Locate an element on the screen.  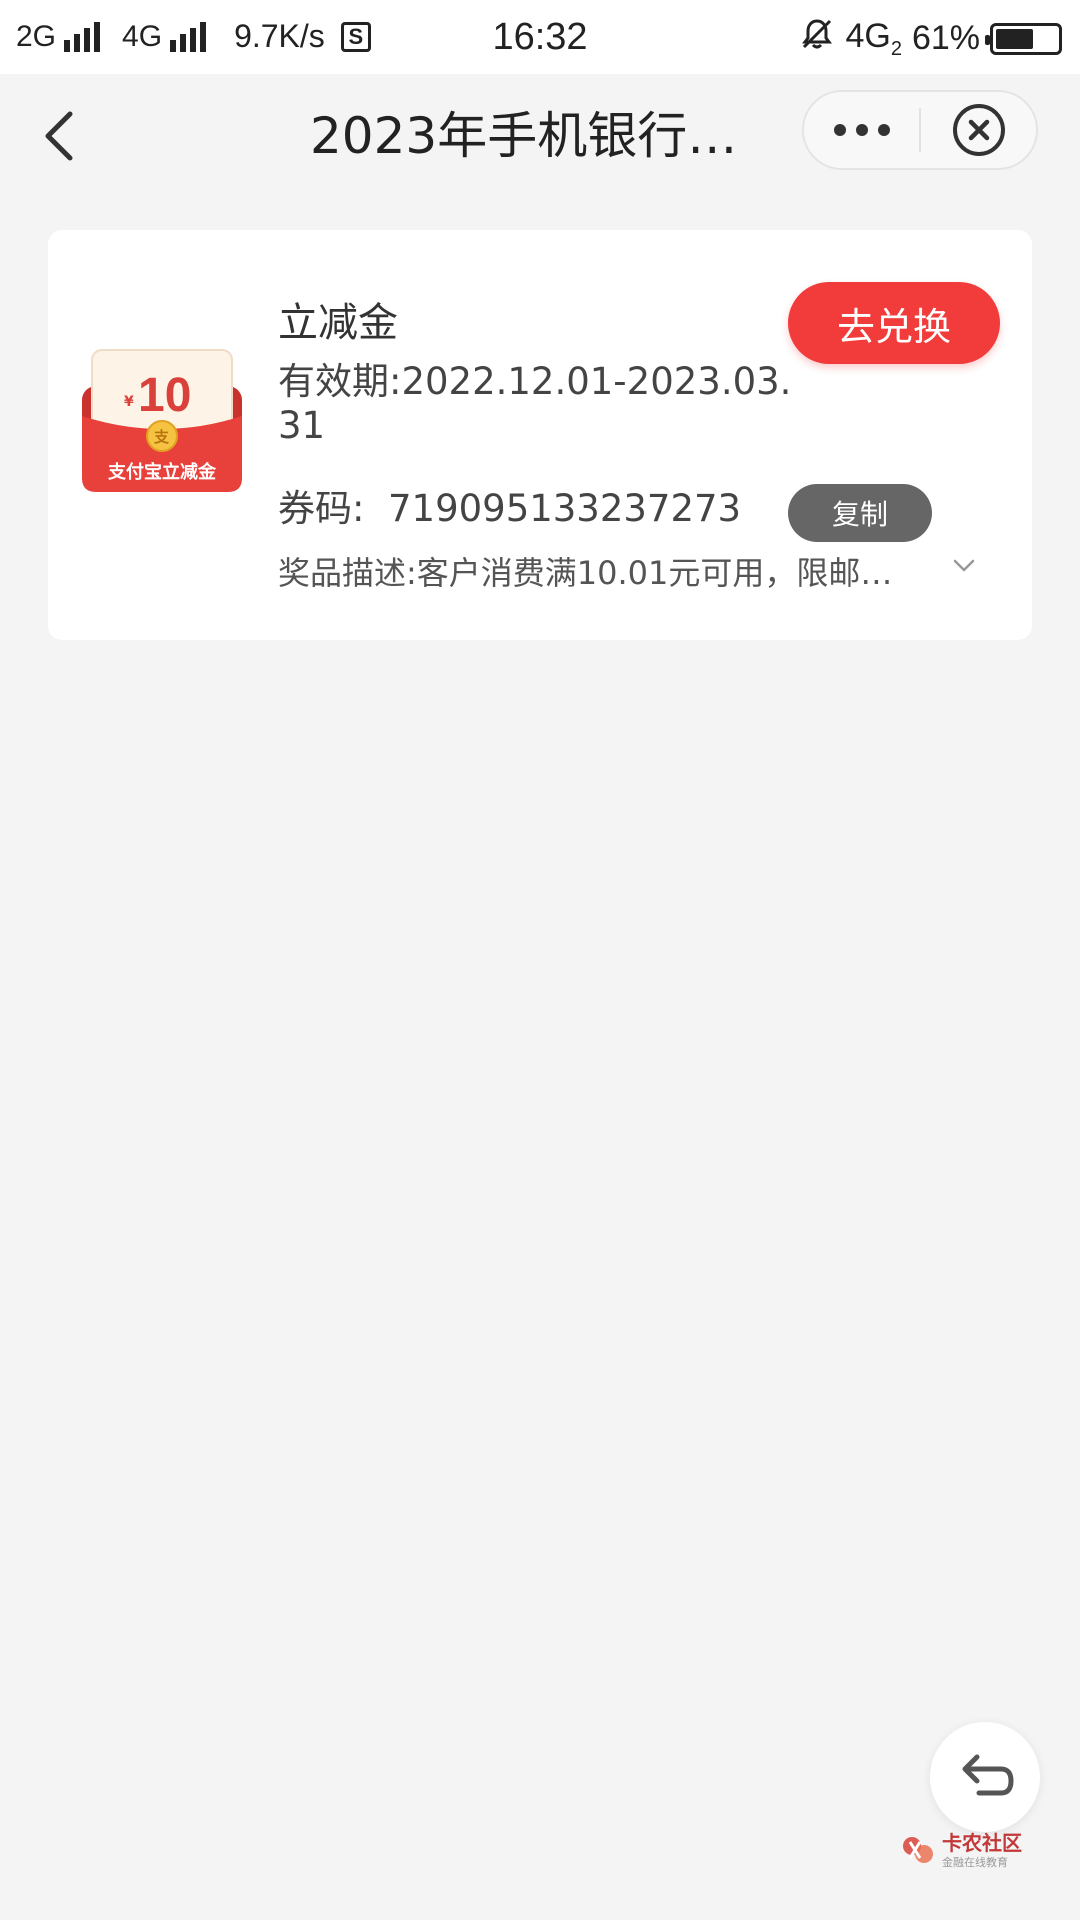
battery-percent: 61% is located at coordinates (945, 38).